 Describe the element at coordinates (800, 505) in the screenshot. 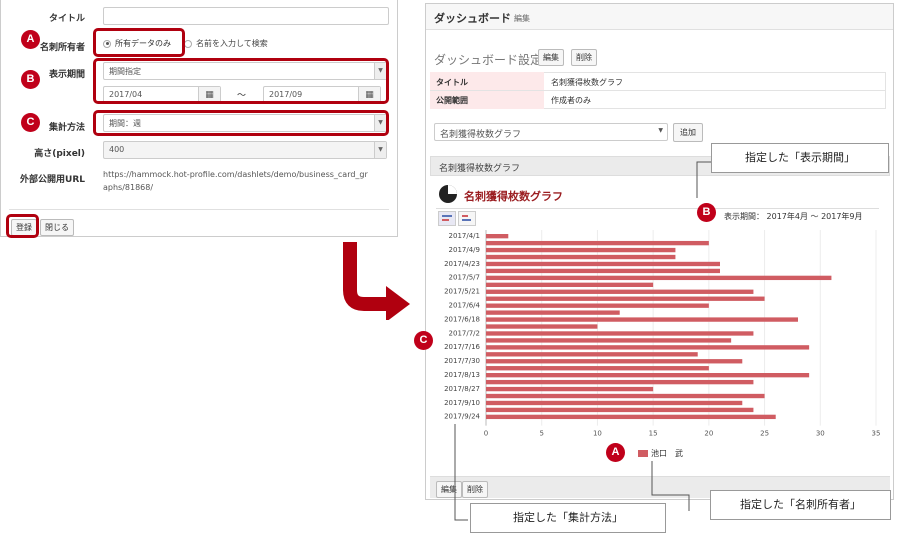

I see `callout-owner: 指定した「名刺所有者」` at that location.